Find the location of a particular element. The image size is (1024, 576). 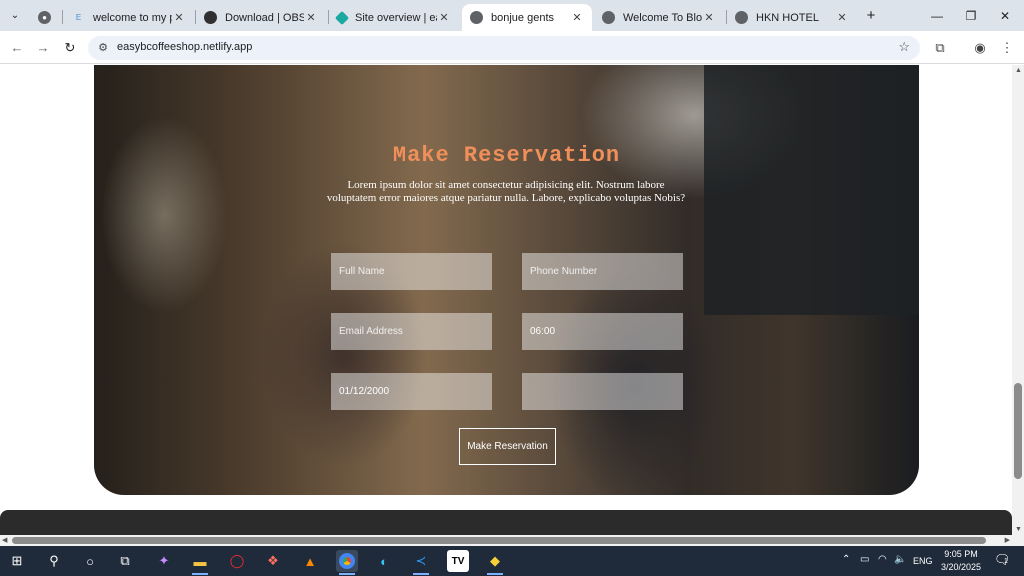

forward-button: → is located at coordinates (43, 48).